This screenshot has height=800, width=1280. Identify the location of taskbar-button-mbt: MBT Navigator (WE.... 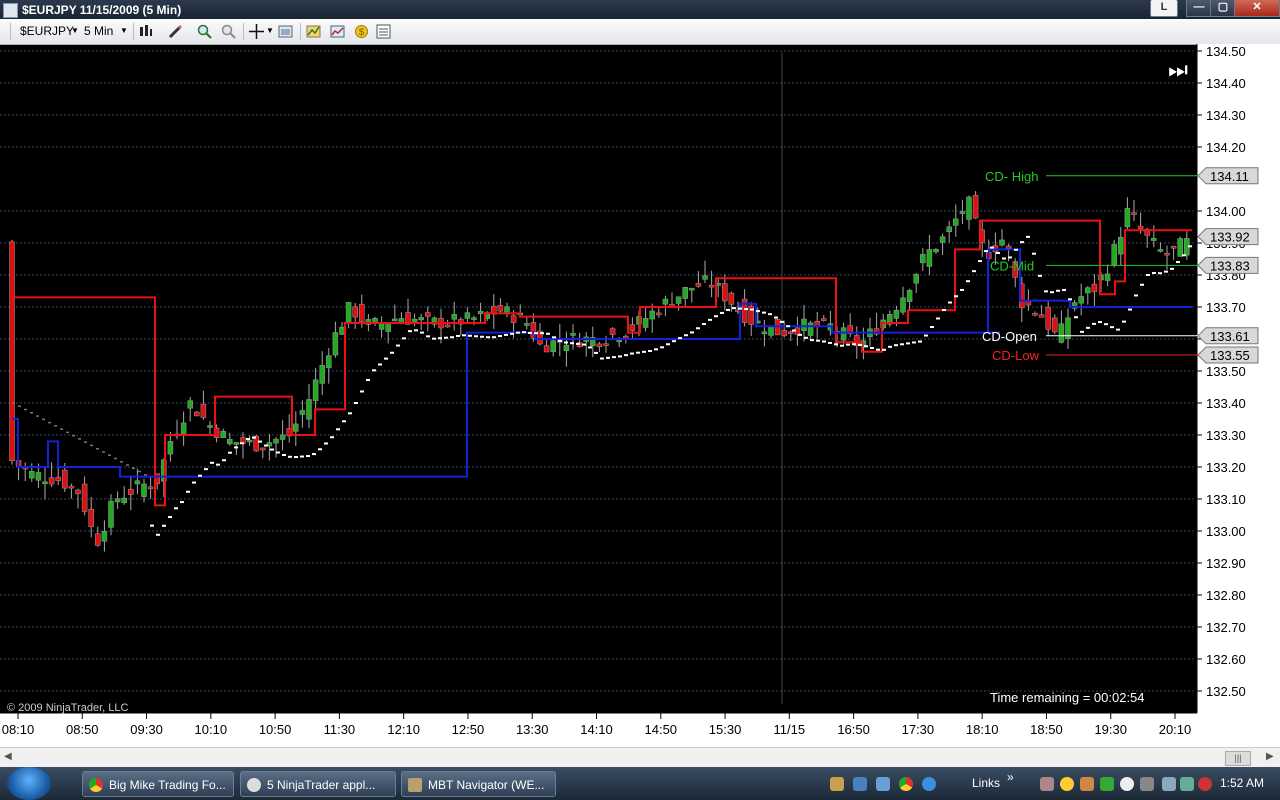
(478, 784).